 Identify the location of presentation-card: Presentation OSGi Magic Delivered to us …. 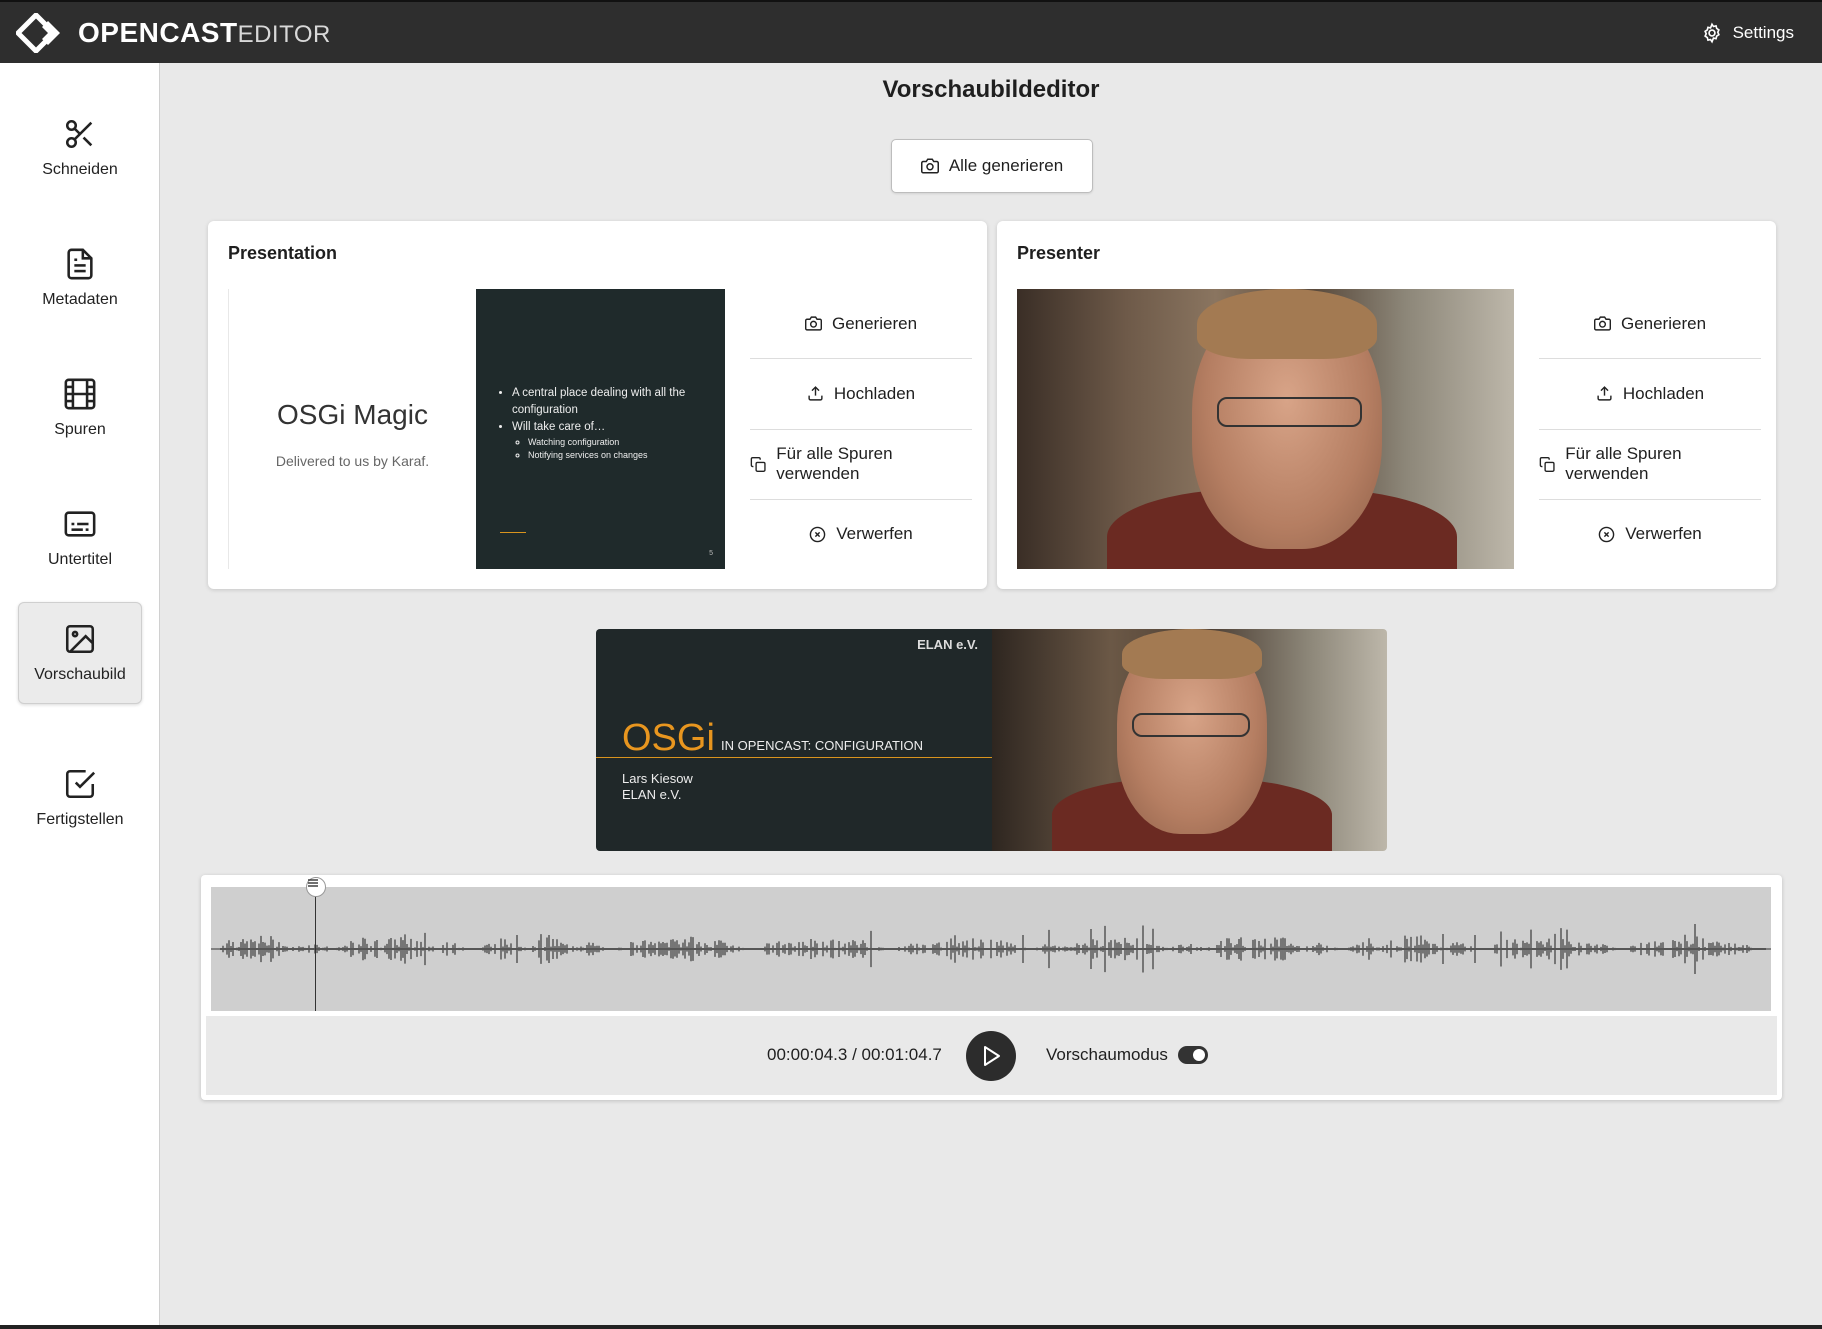
(597, 405).